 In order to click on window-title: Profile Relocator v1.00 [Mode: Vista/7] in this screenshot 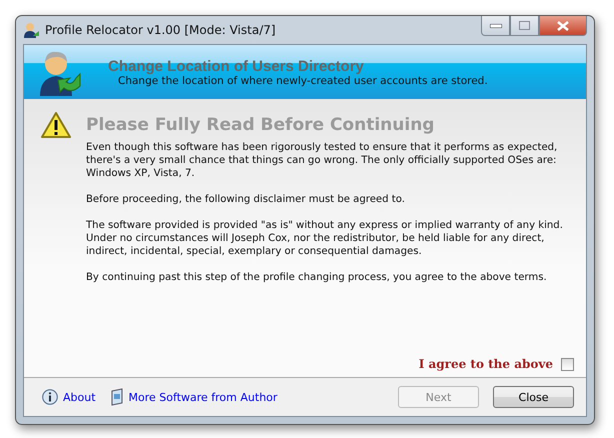, I will do `click(161, 30)`.